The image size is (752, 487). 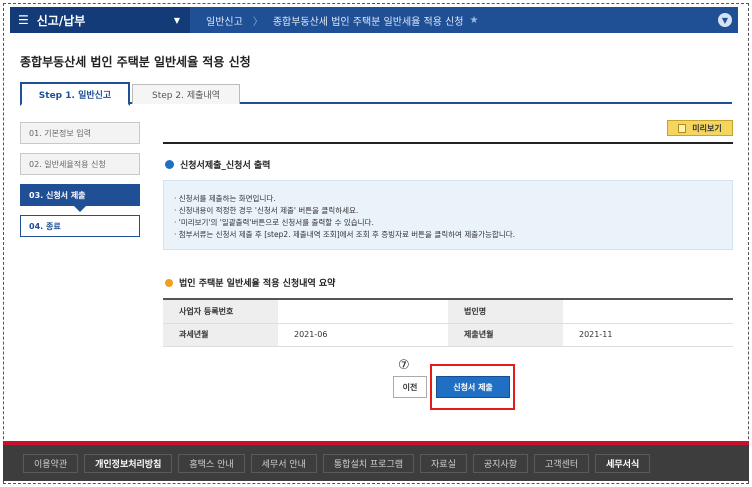 I want to click on footer-link: 공지사항, so click(x=500, y=463).